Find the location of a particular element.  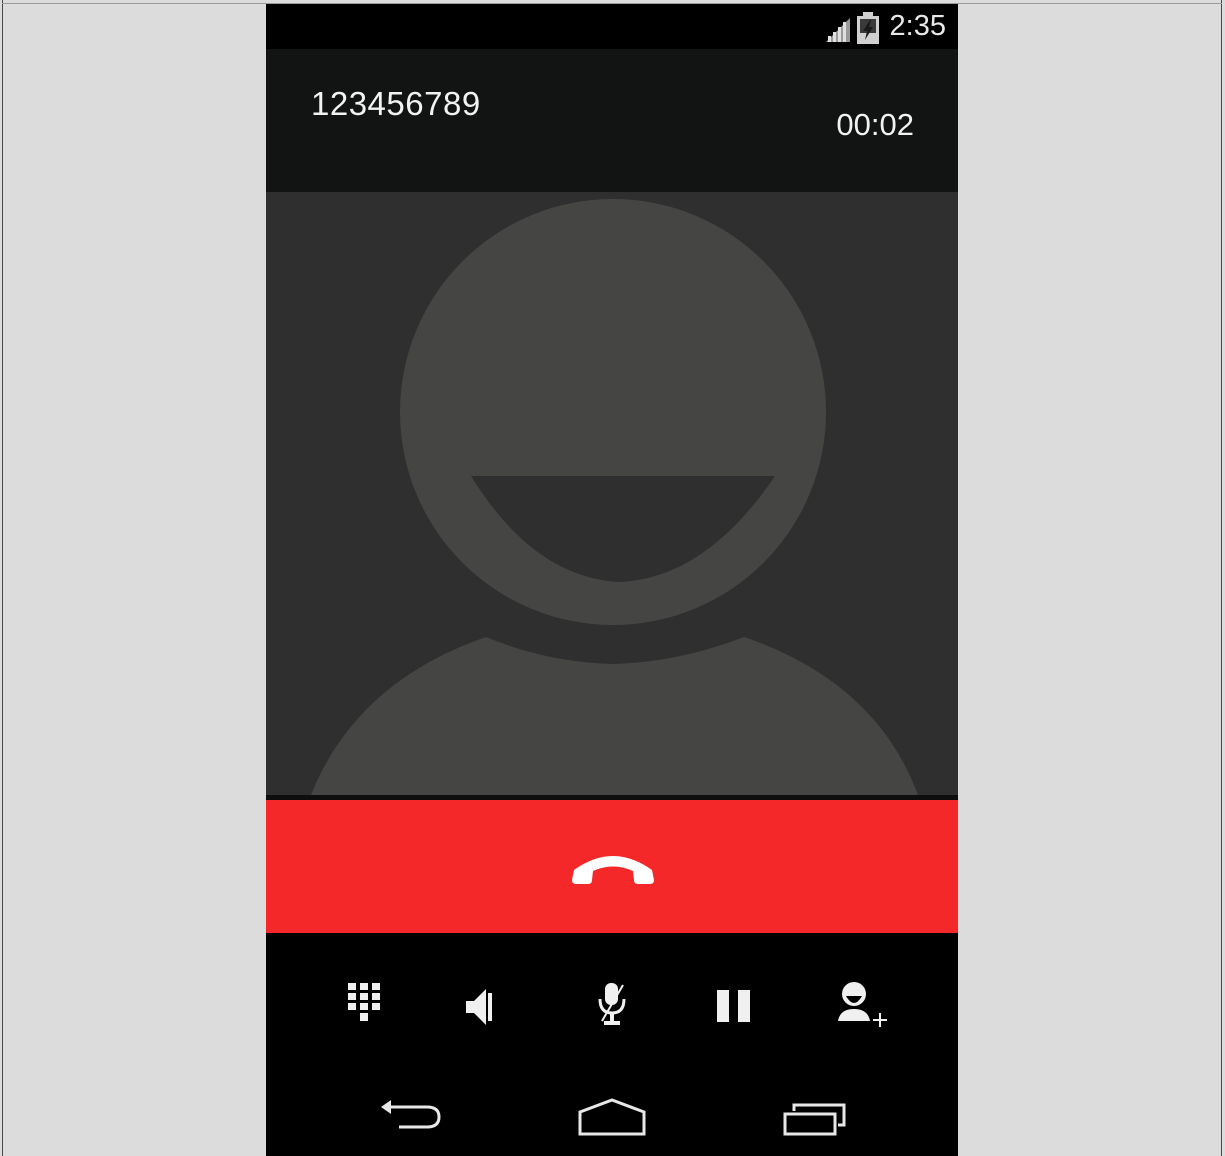

back-button is located at coordinates (410, 1116).